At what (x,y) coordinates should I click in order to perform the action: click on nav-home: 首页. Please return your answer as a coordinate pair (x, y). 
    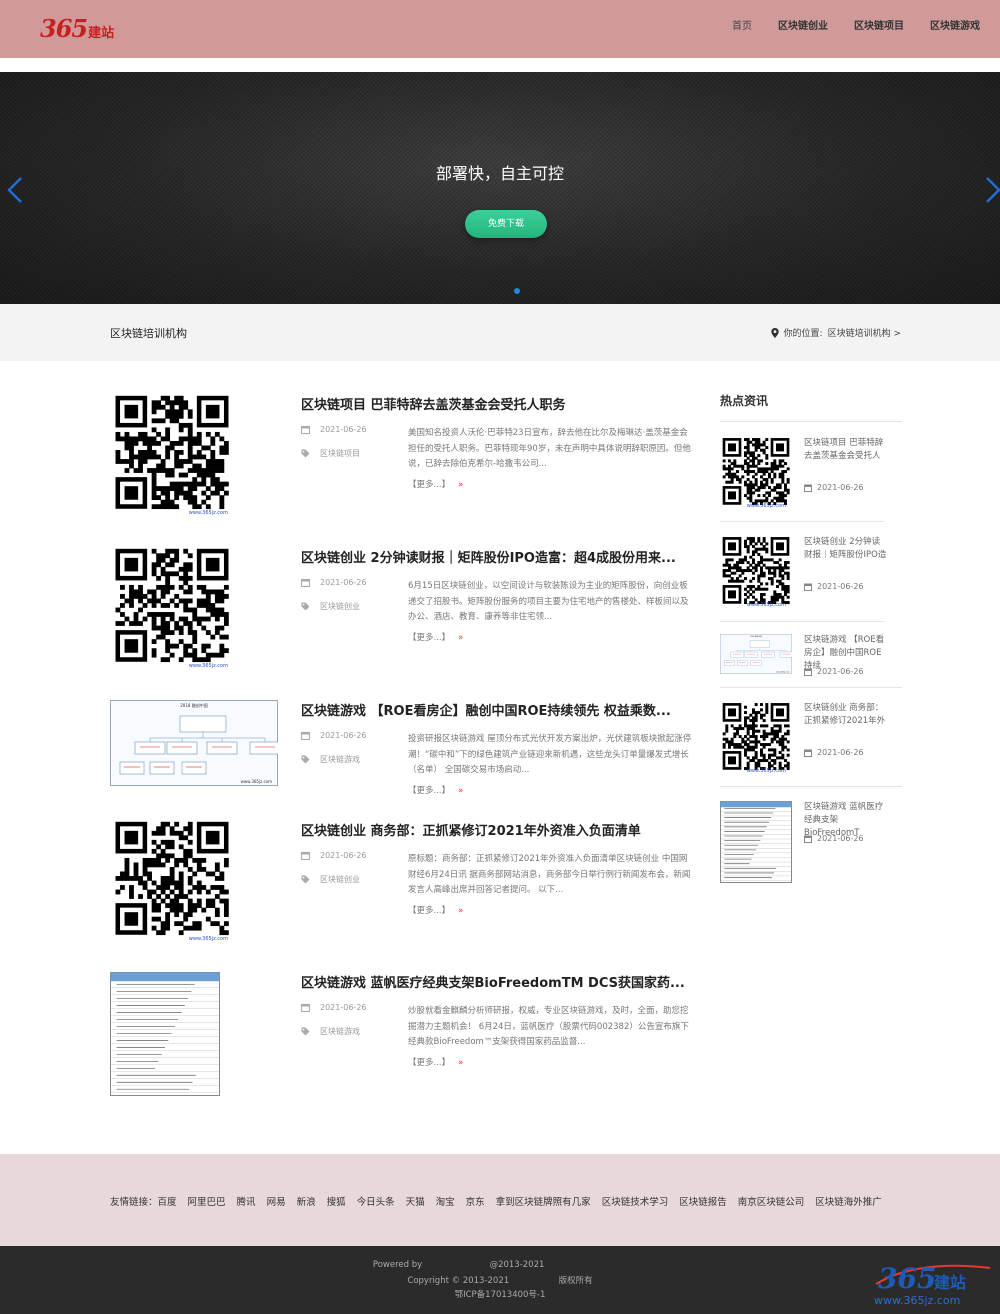
    Looking at the image, I should click on (742, 24).